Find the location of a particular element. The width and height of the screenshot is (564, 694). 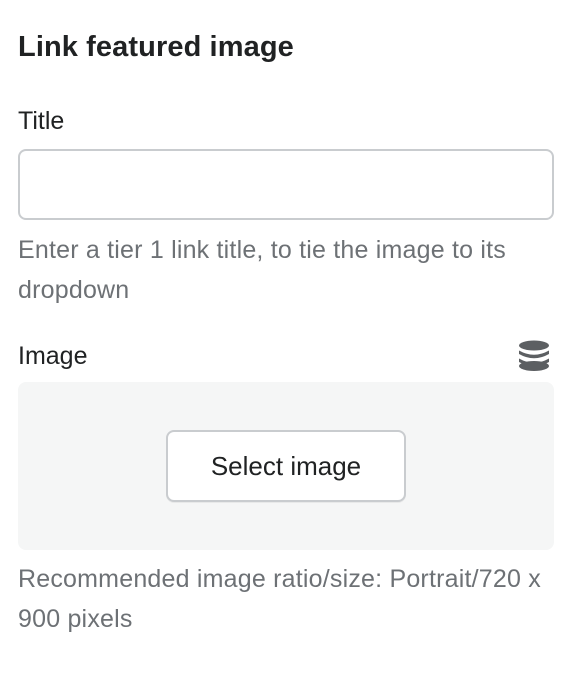

section-title: Link featured image is located at coordinates (156, 47).